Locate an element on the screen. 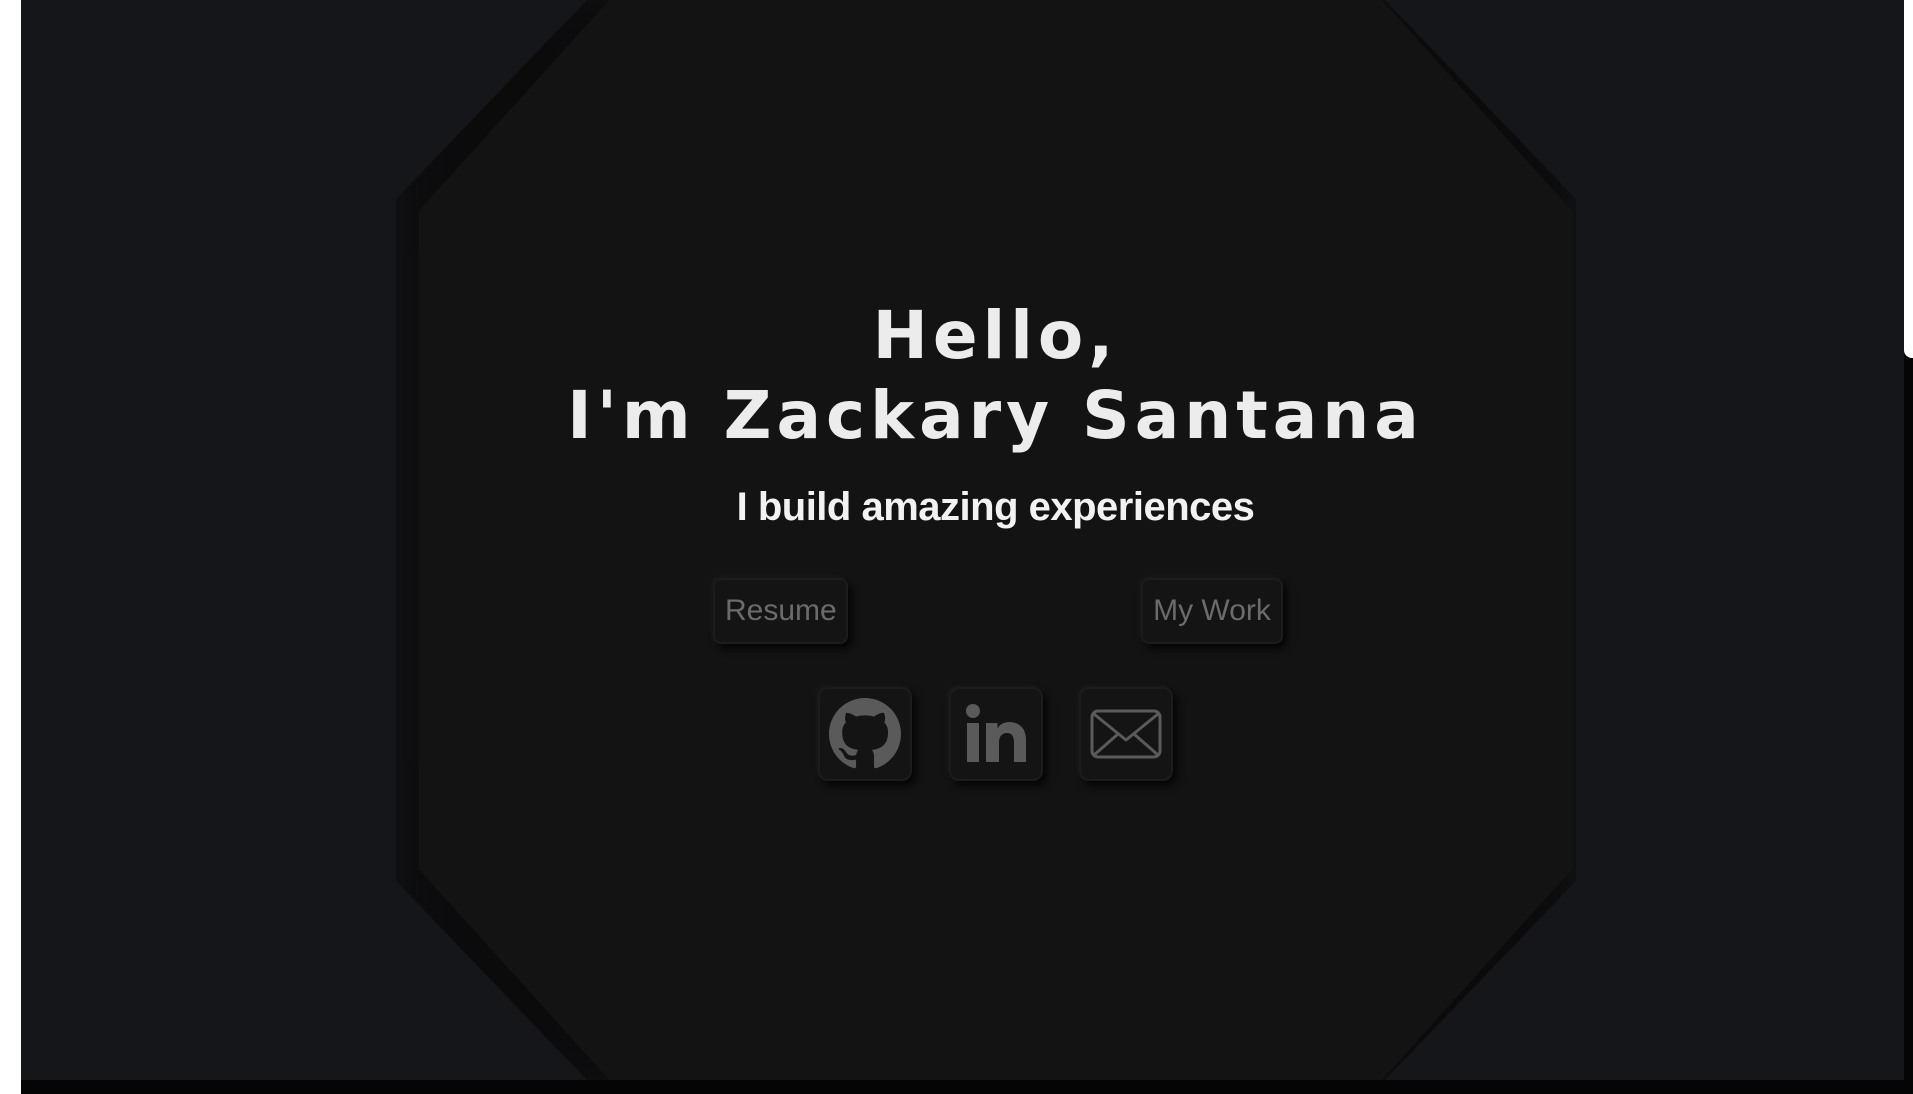  hero-tagline: I build amazing experiences is located at coordinates (995, 507).